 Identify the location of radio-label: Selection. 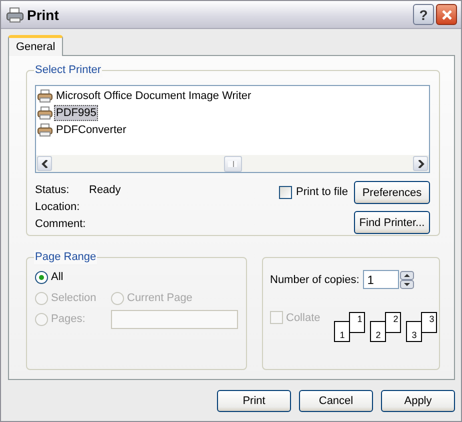
(73, 298).